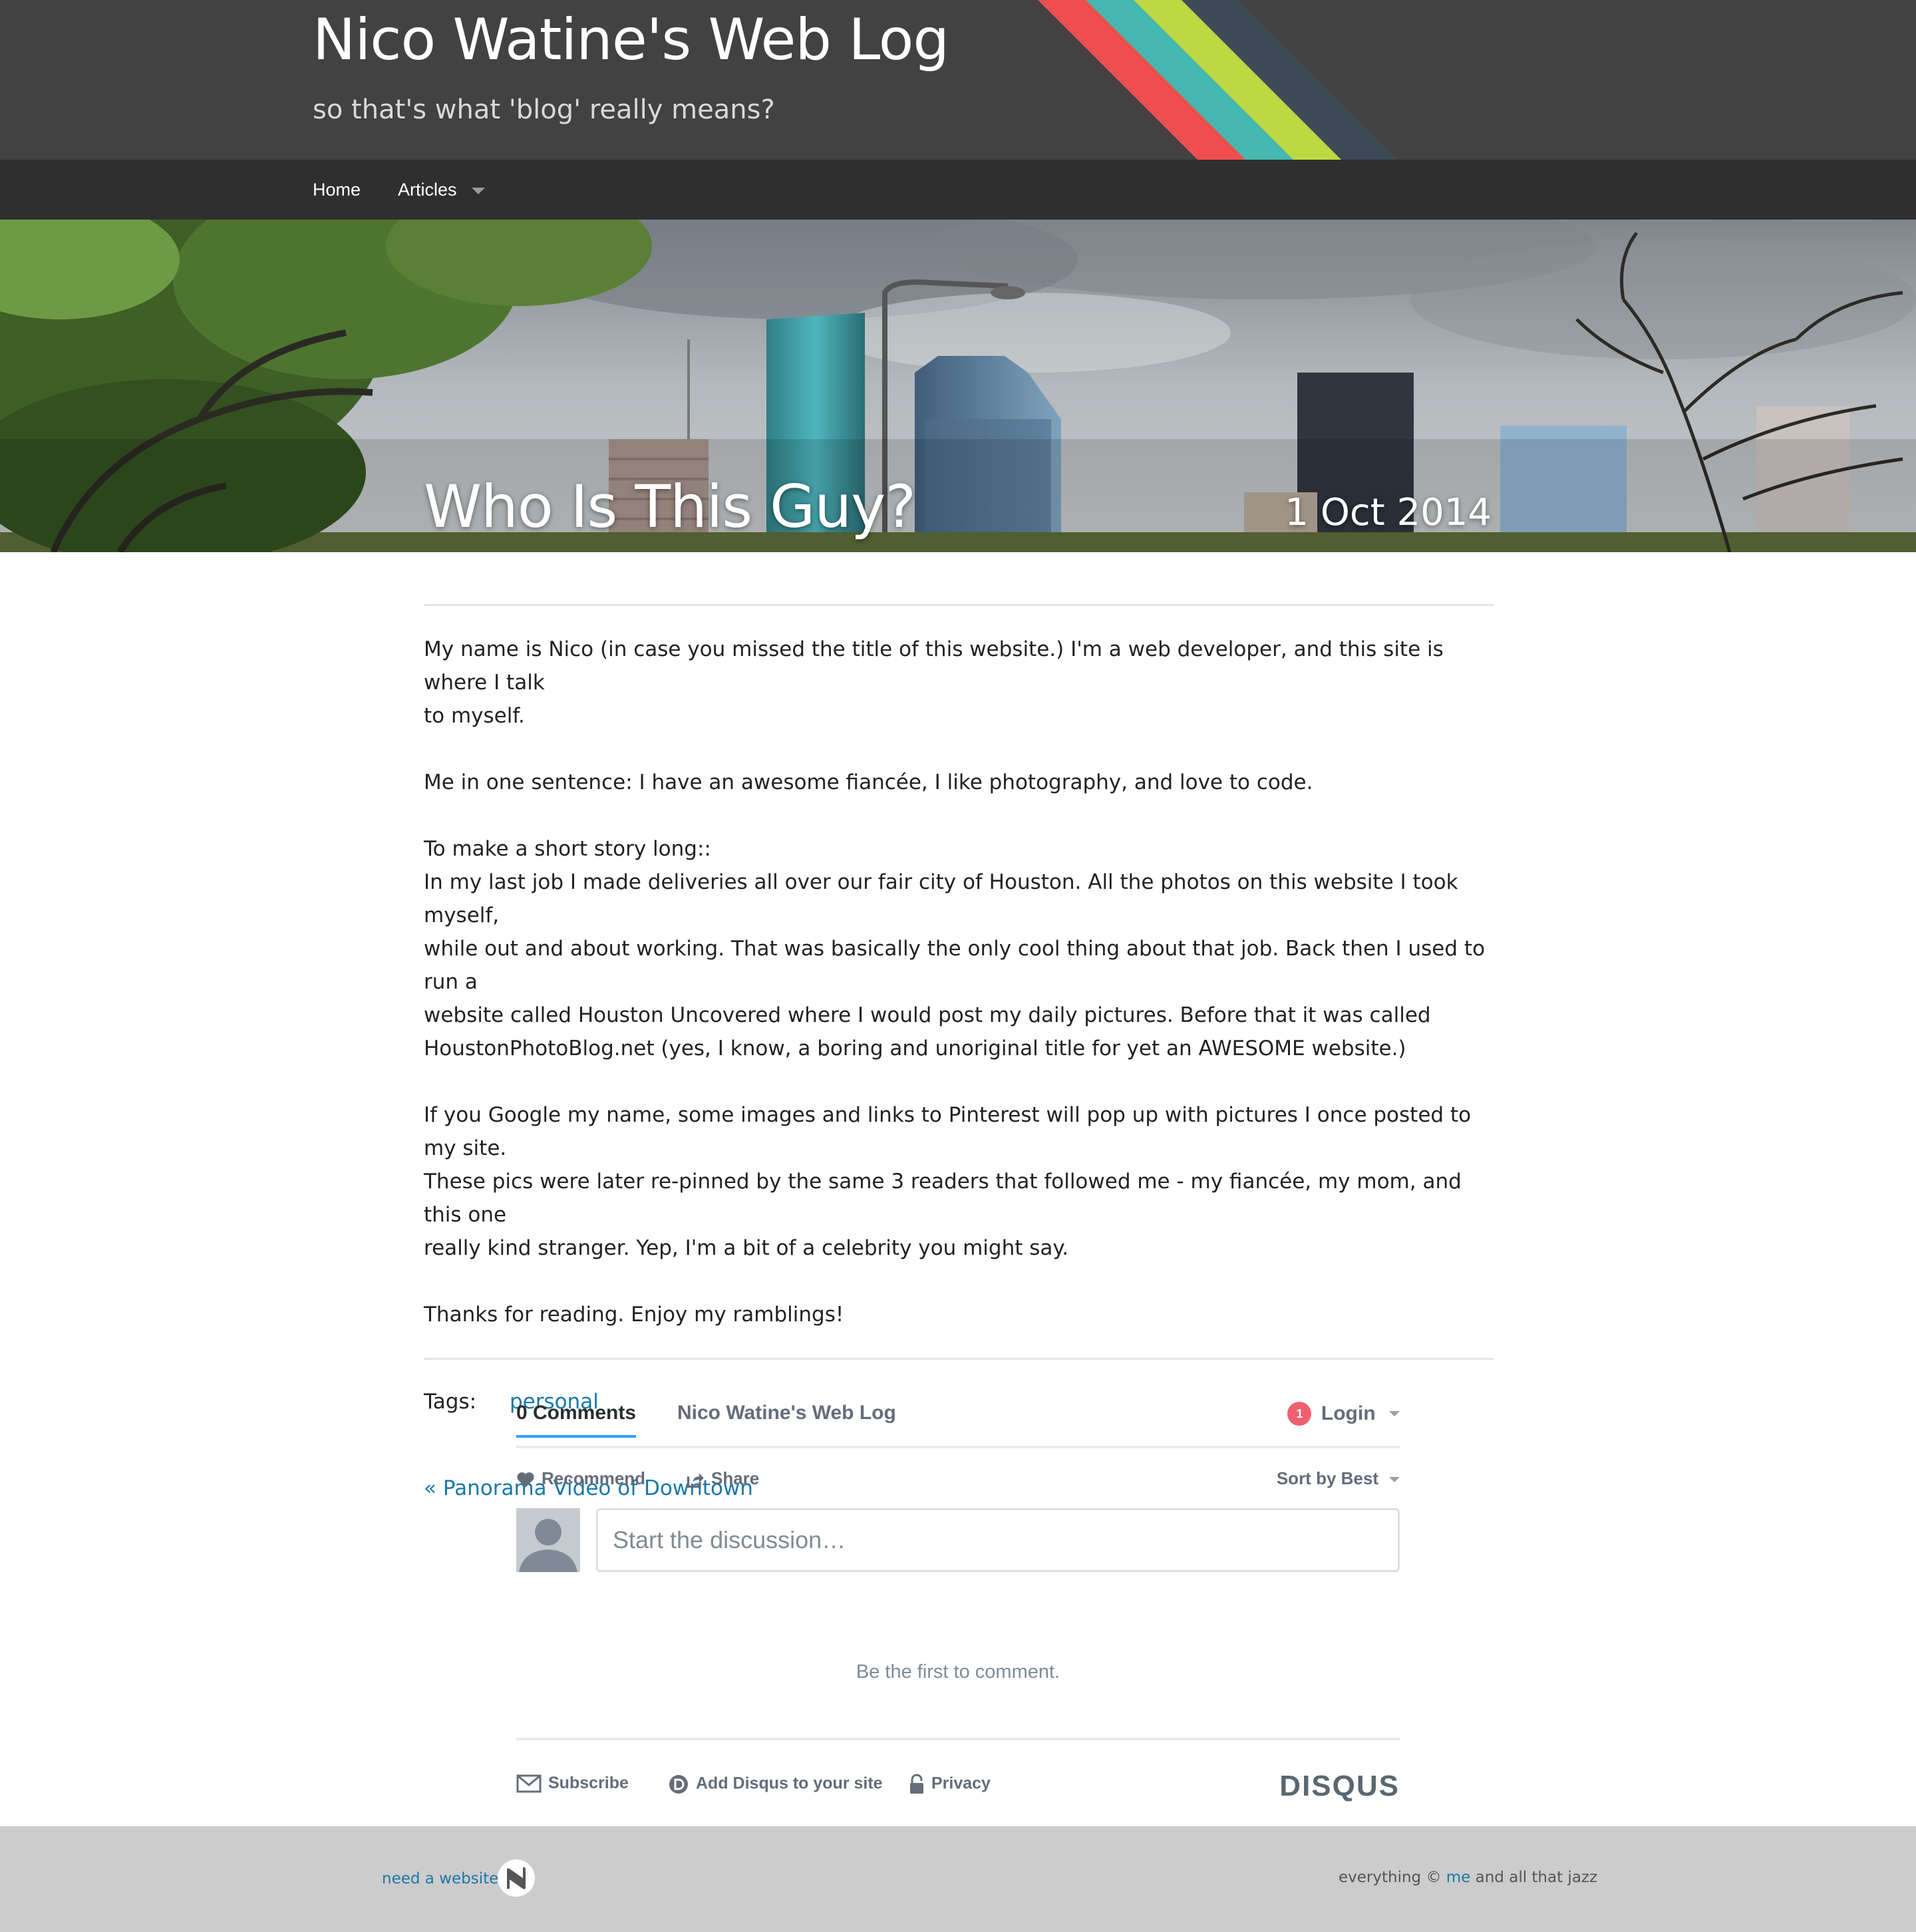 Image resolution: width=1916 pixels, height=1932 pixels. I want to click on post-title: Who Is This Guy?, so click(670, 506).